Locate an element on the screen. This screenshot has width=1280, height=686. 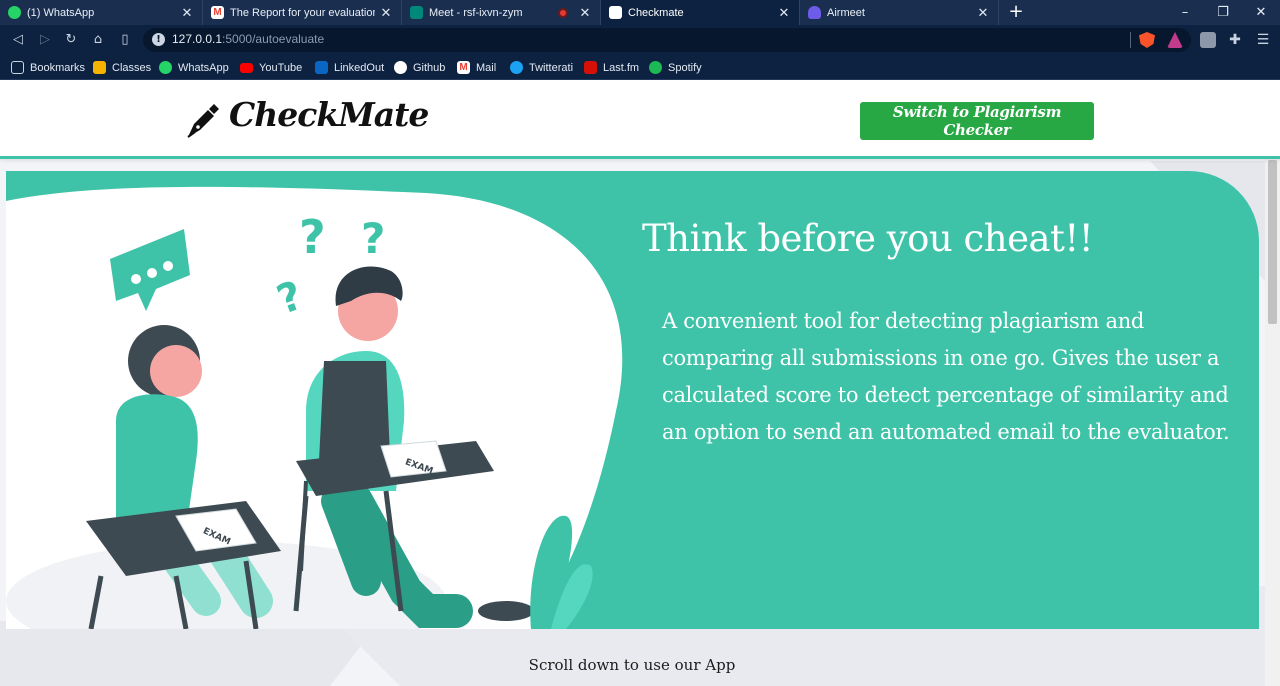
address-bar-divider is located at coordinates (1130, 40).